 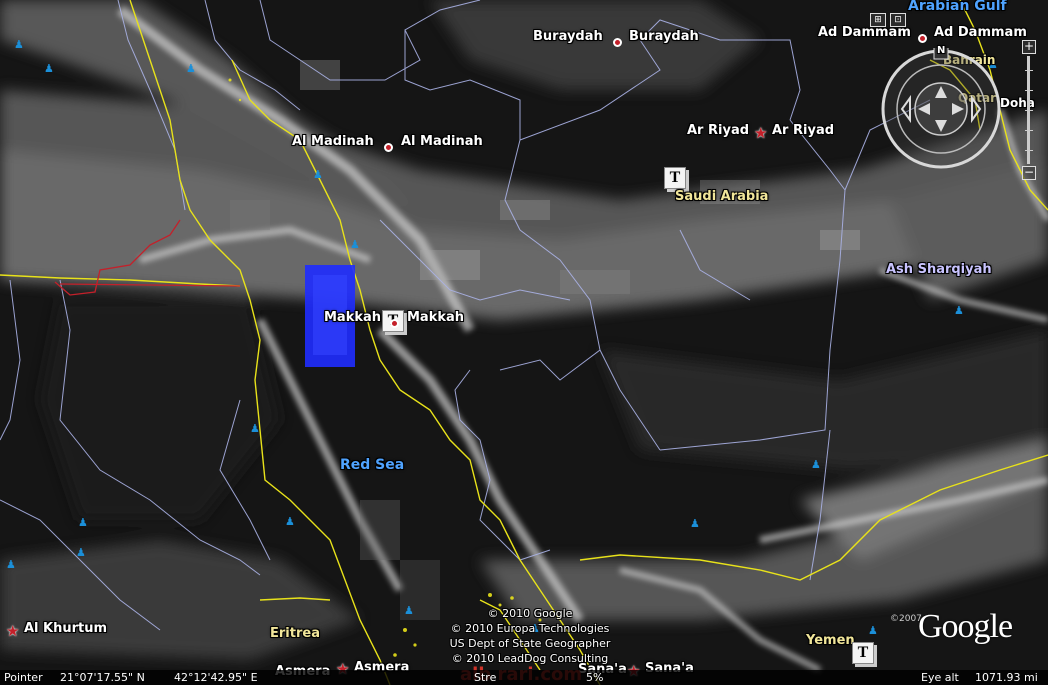 I want to click on country-label: Eritrea, so click(x=295, y=633).